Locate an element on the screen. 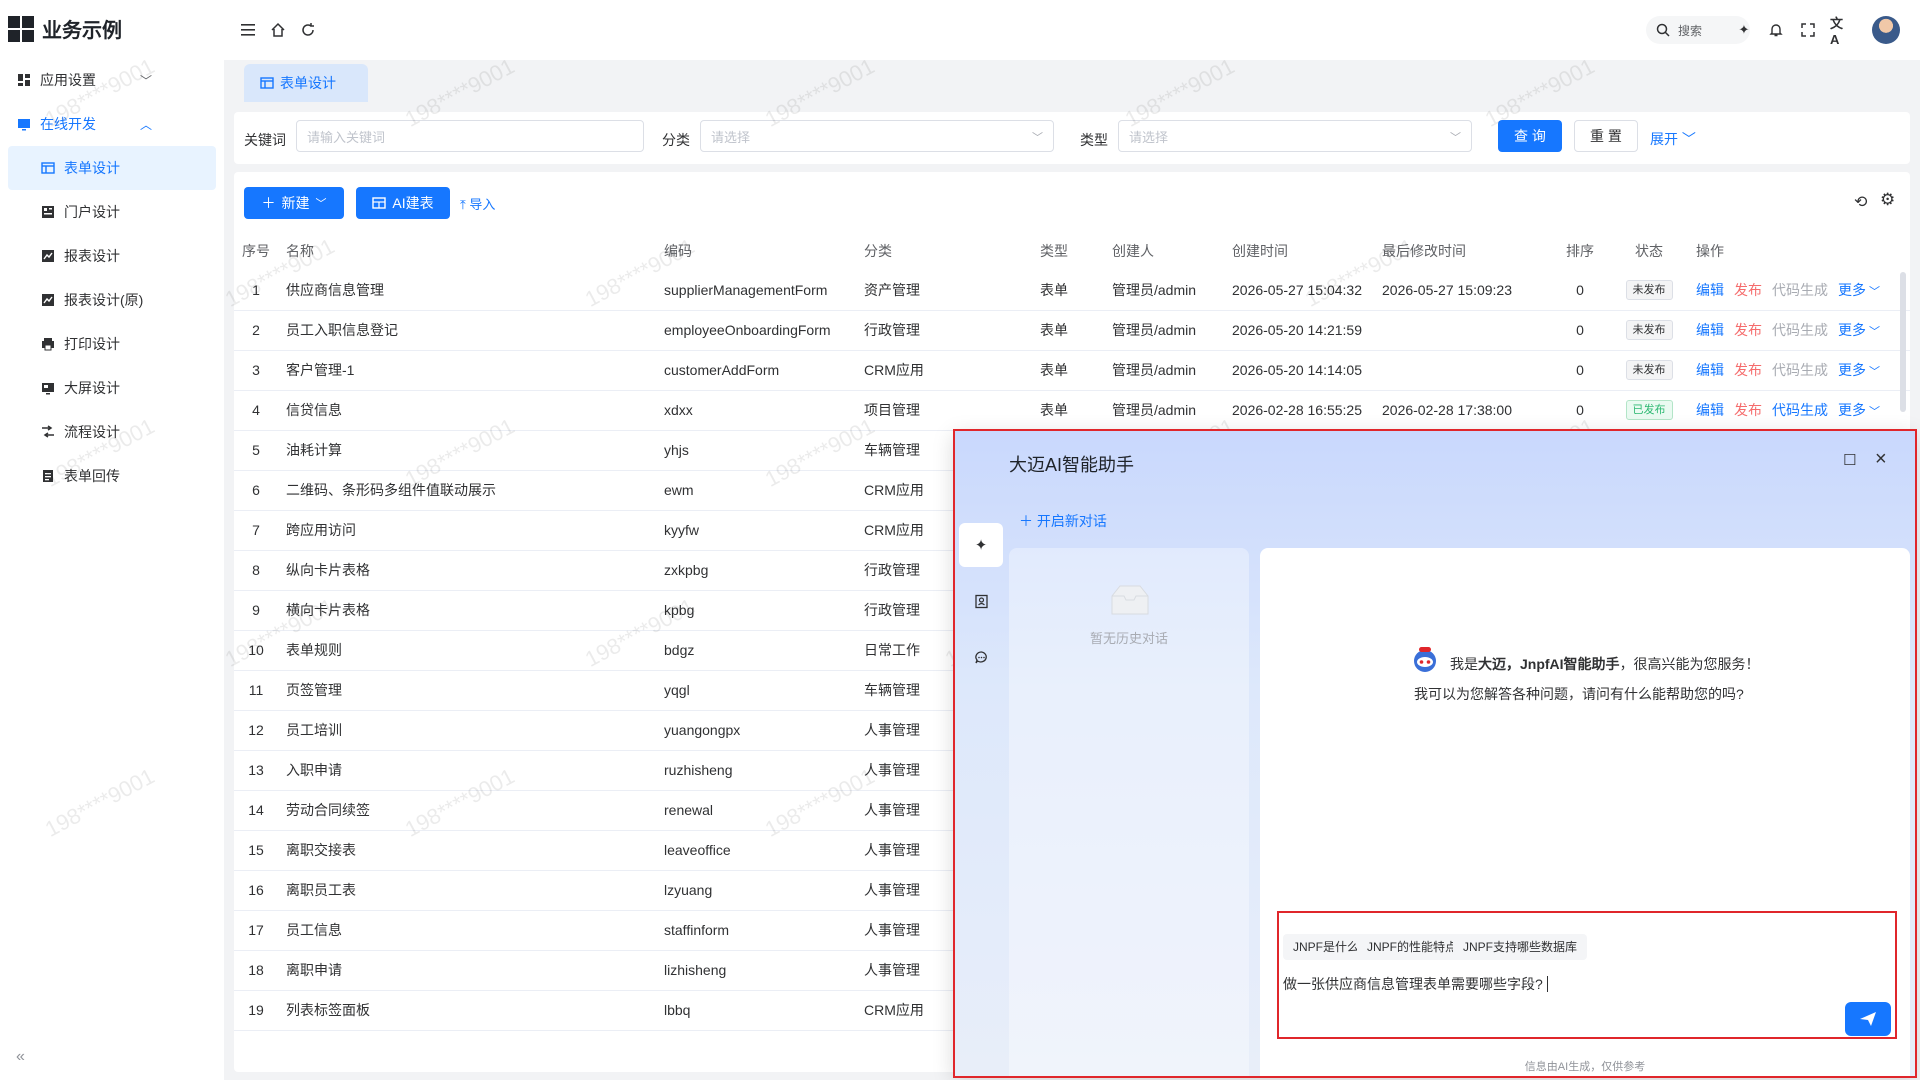 The image size is (1920, 1080). search-icon is located at coordinates (1663, 30).